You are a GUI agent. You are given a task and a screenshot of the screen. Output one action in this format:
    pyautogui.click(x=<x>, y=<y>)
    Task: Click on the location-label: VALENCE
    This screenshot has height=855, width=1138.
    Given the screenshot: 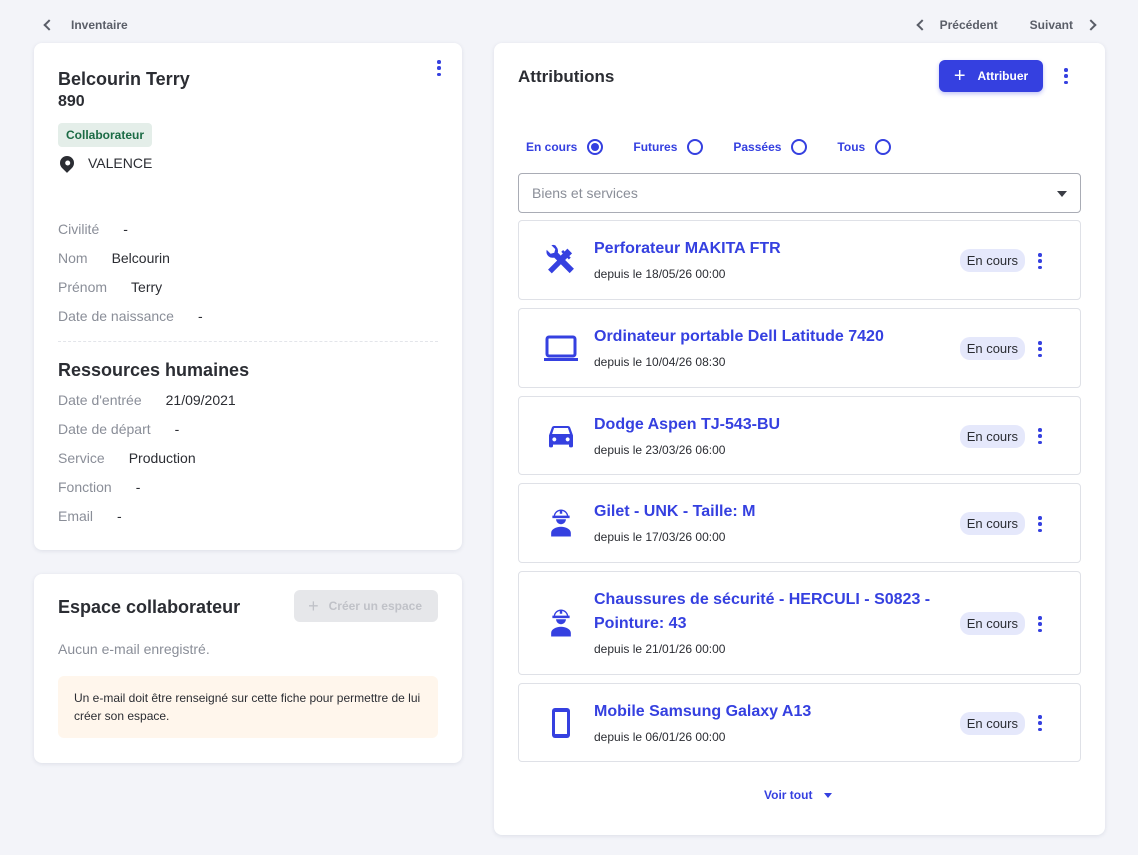 What is the action you would take?
    pyautogui.click(x=120, y=163)
    